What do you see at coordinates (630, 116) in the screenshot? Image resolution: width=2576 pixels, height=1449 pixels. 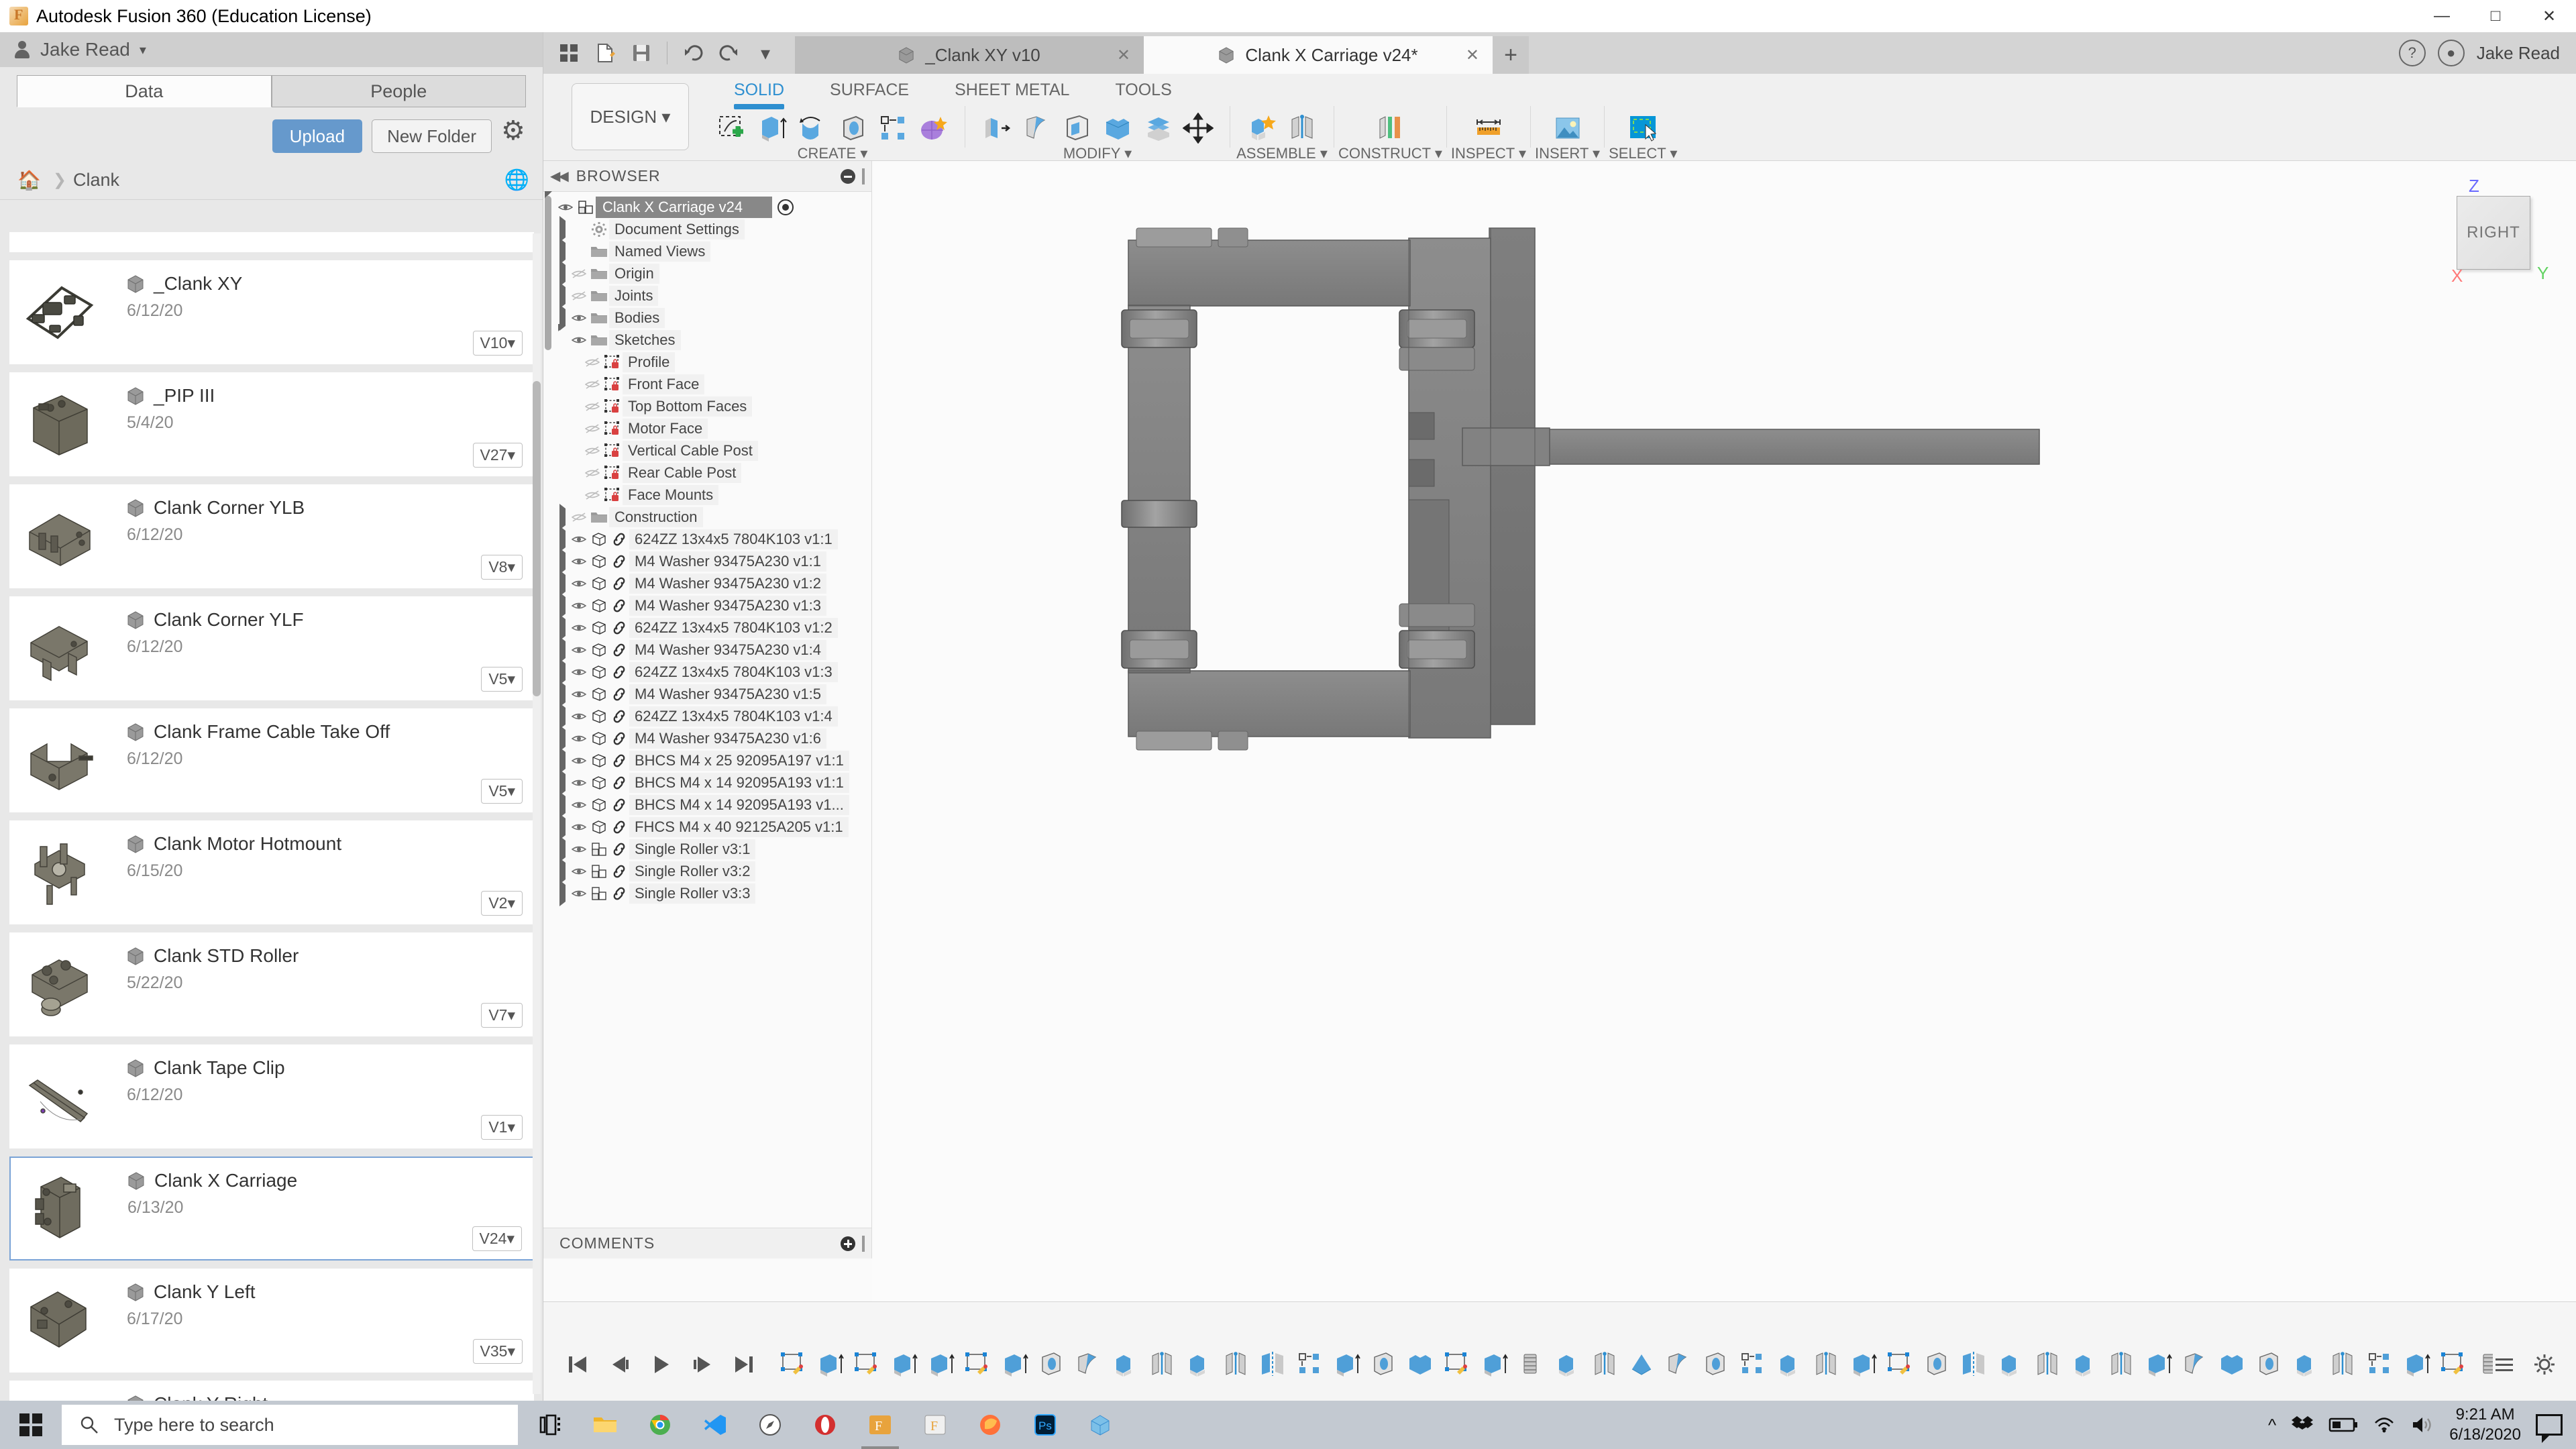 I see `workspace-switcher-button: DESIGN ▾` at bounding box center [630, 116].